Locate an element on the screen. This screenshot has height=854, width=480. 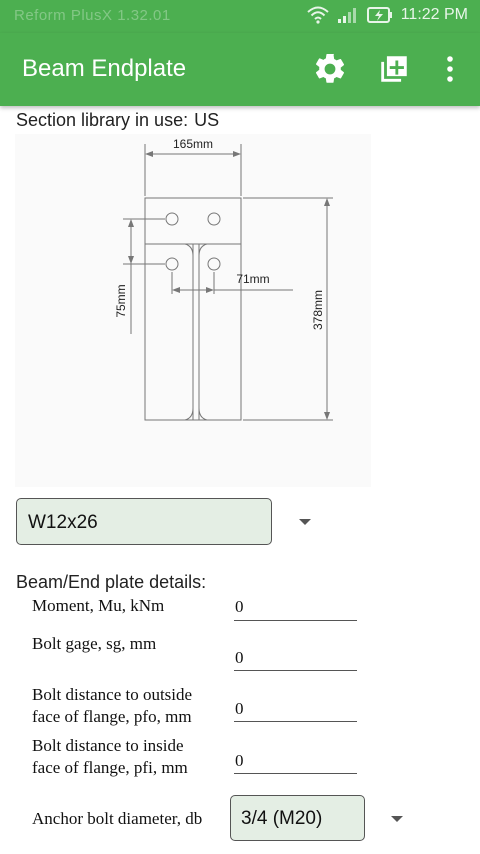
settings-button is located at coordinates (330, 69).